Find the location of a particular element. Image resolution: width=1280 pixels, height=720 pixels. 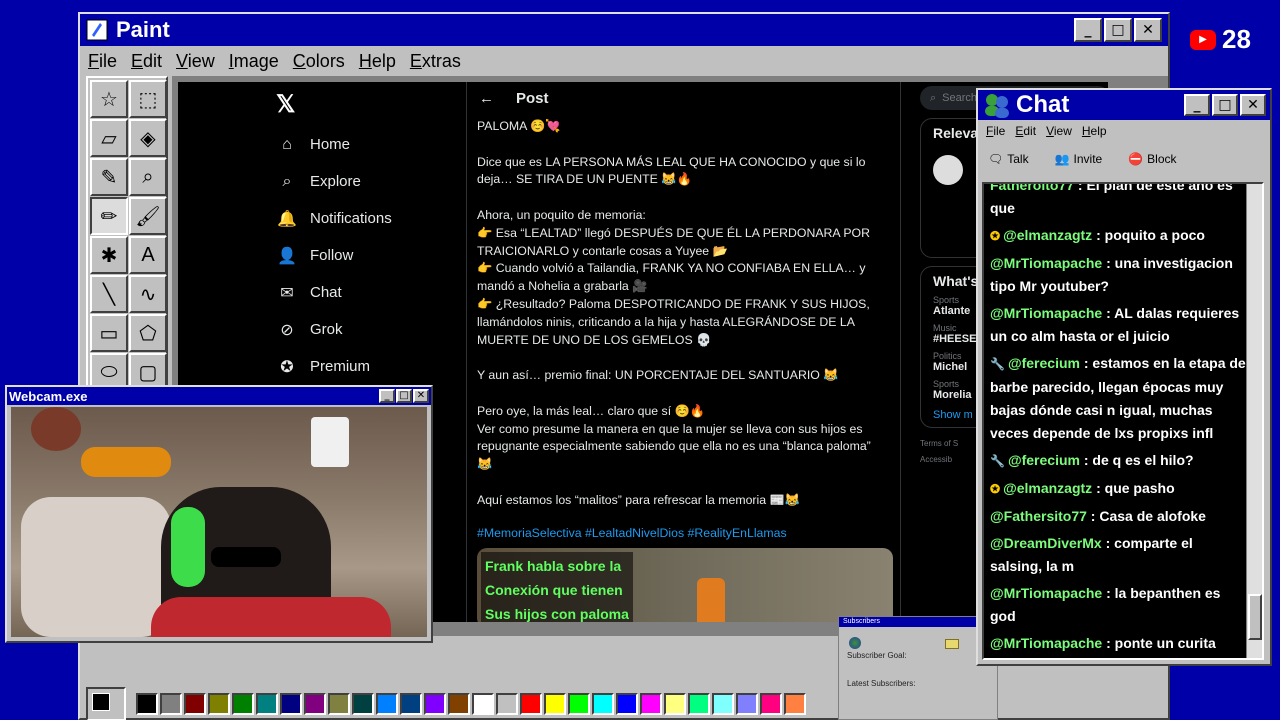

brush-tool: 🖌 is located at coordinates (148, 216).